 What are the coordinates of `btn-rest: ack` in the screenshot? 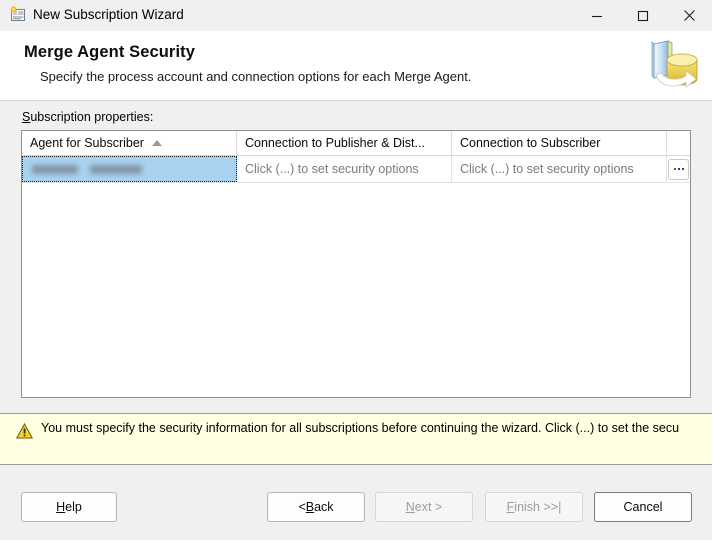 It's located at (324, 507).